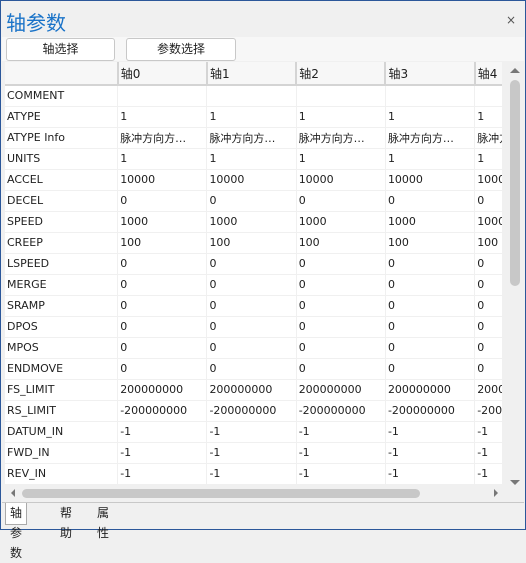 This screenshot has height=563, width=526. What do you see at coordinates (252, 74) in the screenshot?
I see `column-header-axis1: 轴1` at bounding box center [252, 74].